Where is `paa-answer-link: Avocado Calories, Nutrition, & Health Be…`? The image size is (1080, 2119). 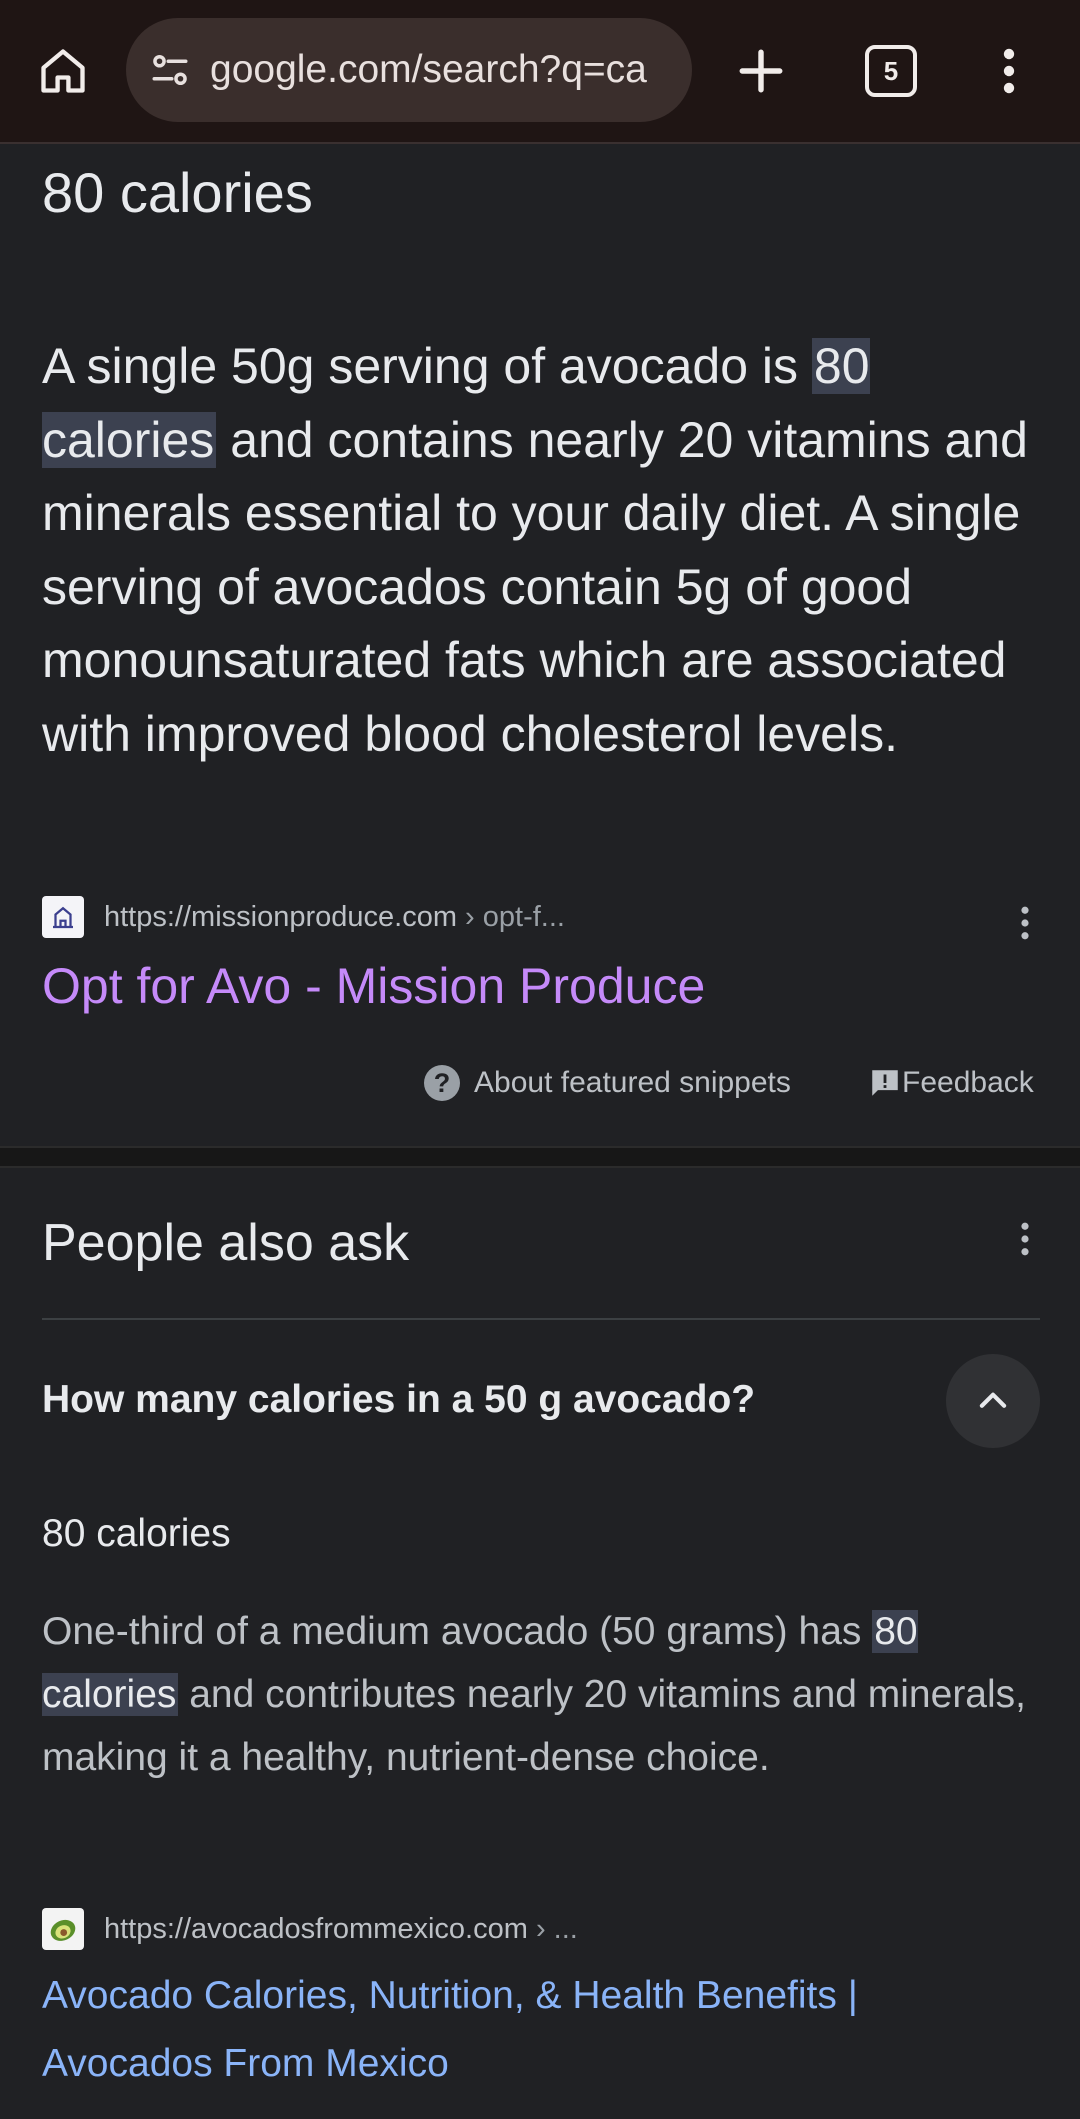 paa-answer-link: Avocado Calories, Nutrition, & Health Be… is located at coordinates (537, 2030).